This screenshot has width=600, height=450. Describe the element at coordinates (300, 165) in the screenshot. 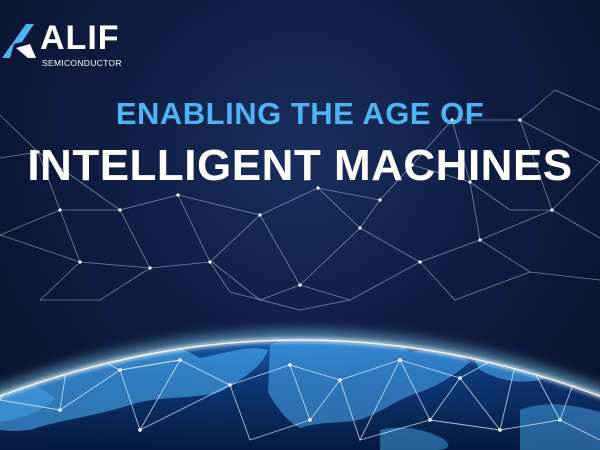

I see `headline-line-2: INTELLIGENT MACHINES` at that location.